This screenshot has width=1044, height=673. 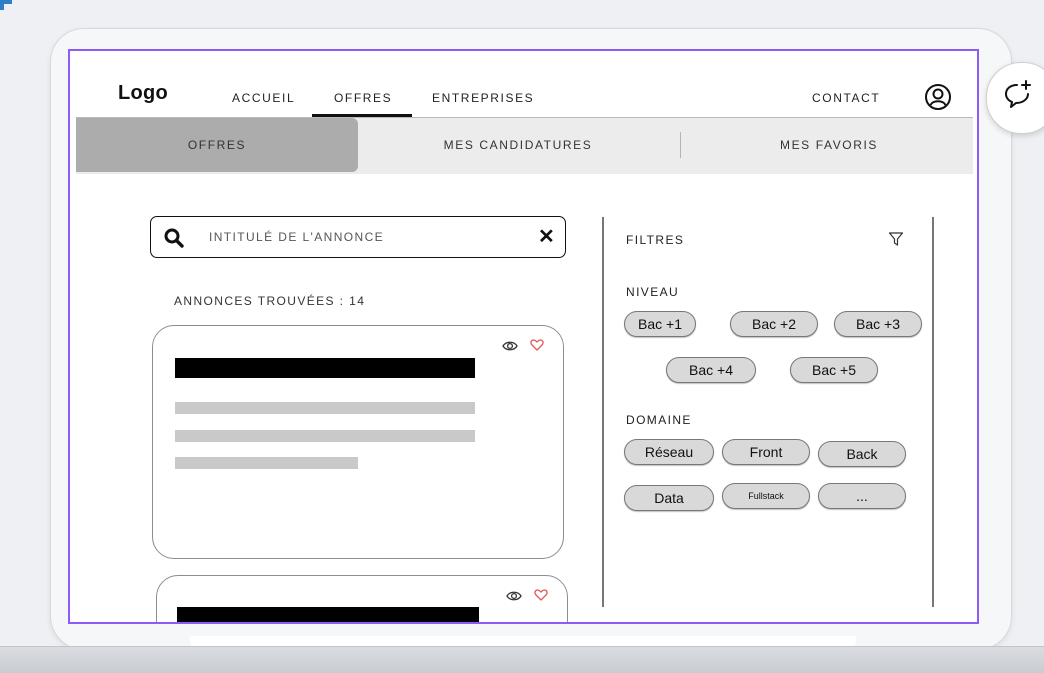 I want to click on chip-bac-2: Bac +2, so click(x=774, y=324).